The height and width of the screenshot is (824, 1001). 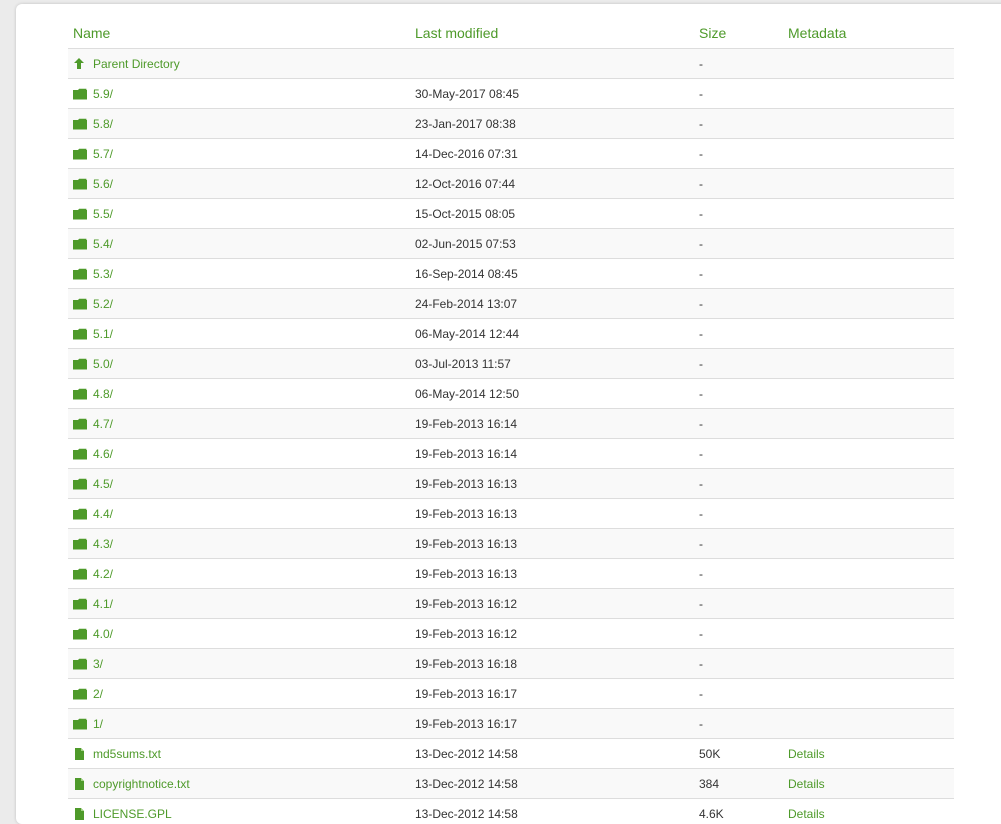 What do you see at coordinates (239, 33) in the screenshot?
I see `column-header-name: Name` at bounding box center [239, 33].